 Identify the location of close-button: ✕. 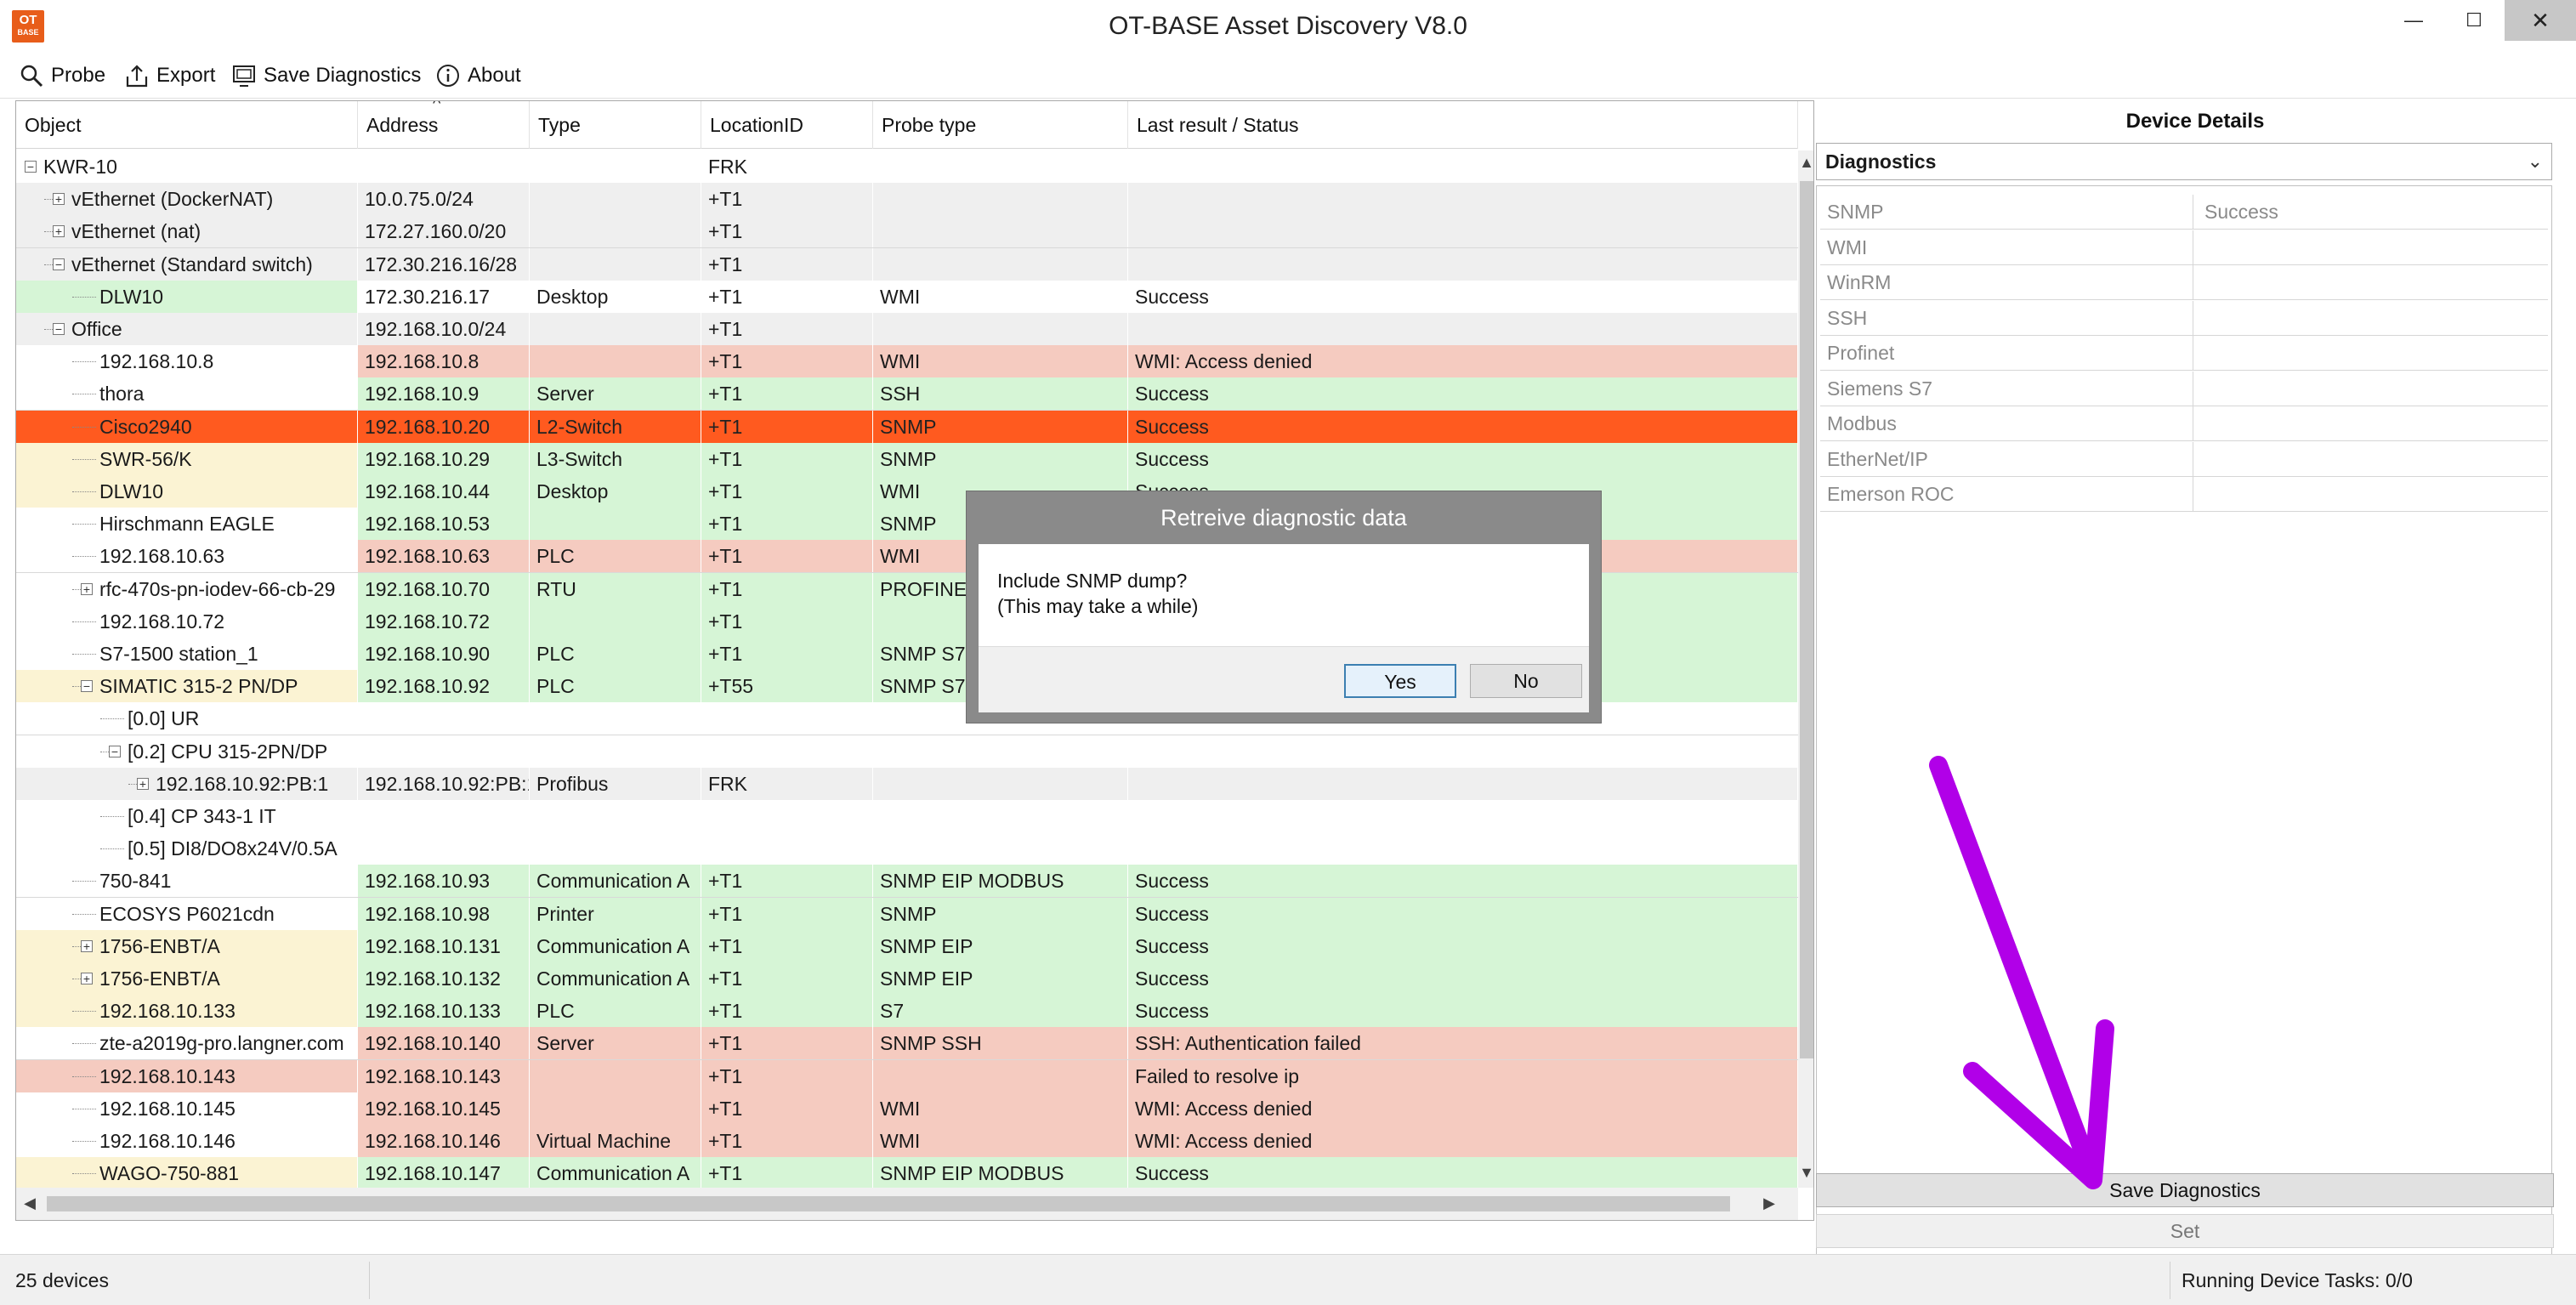
(2541, 20).